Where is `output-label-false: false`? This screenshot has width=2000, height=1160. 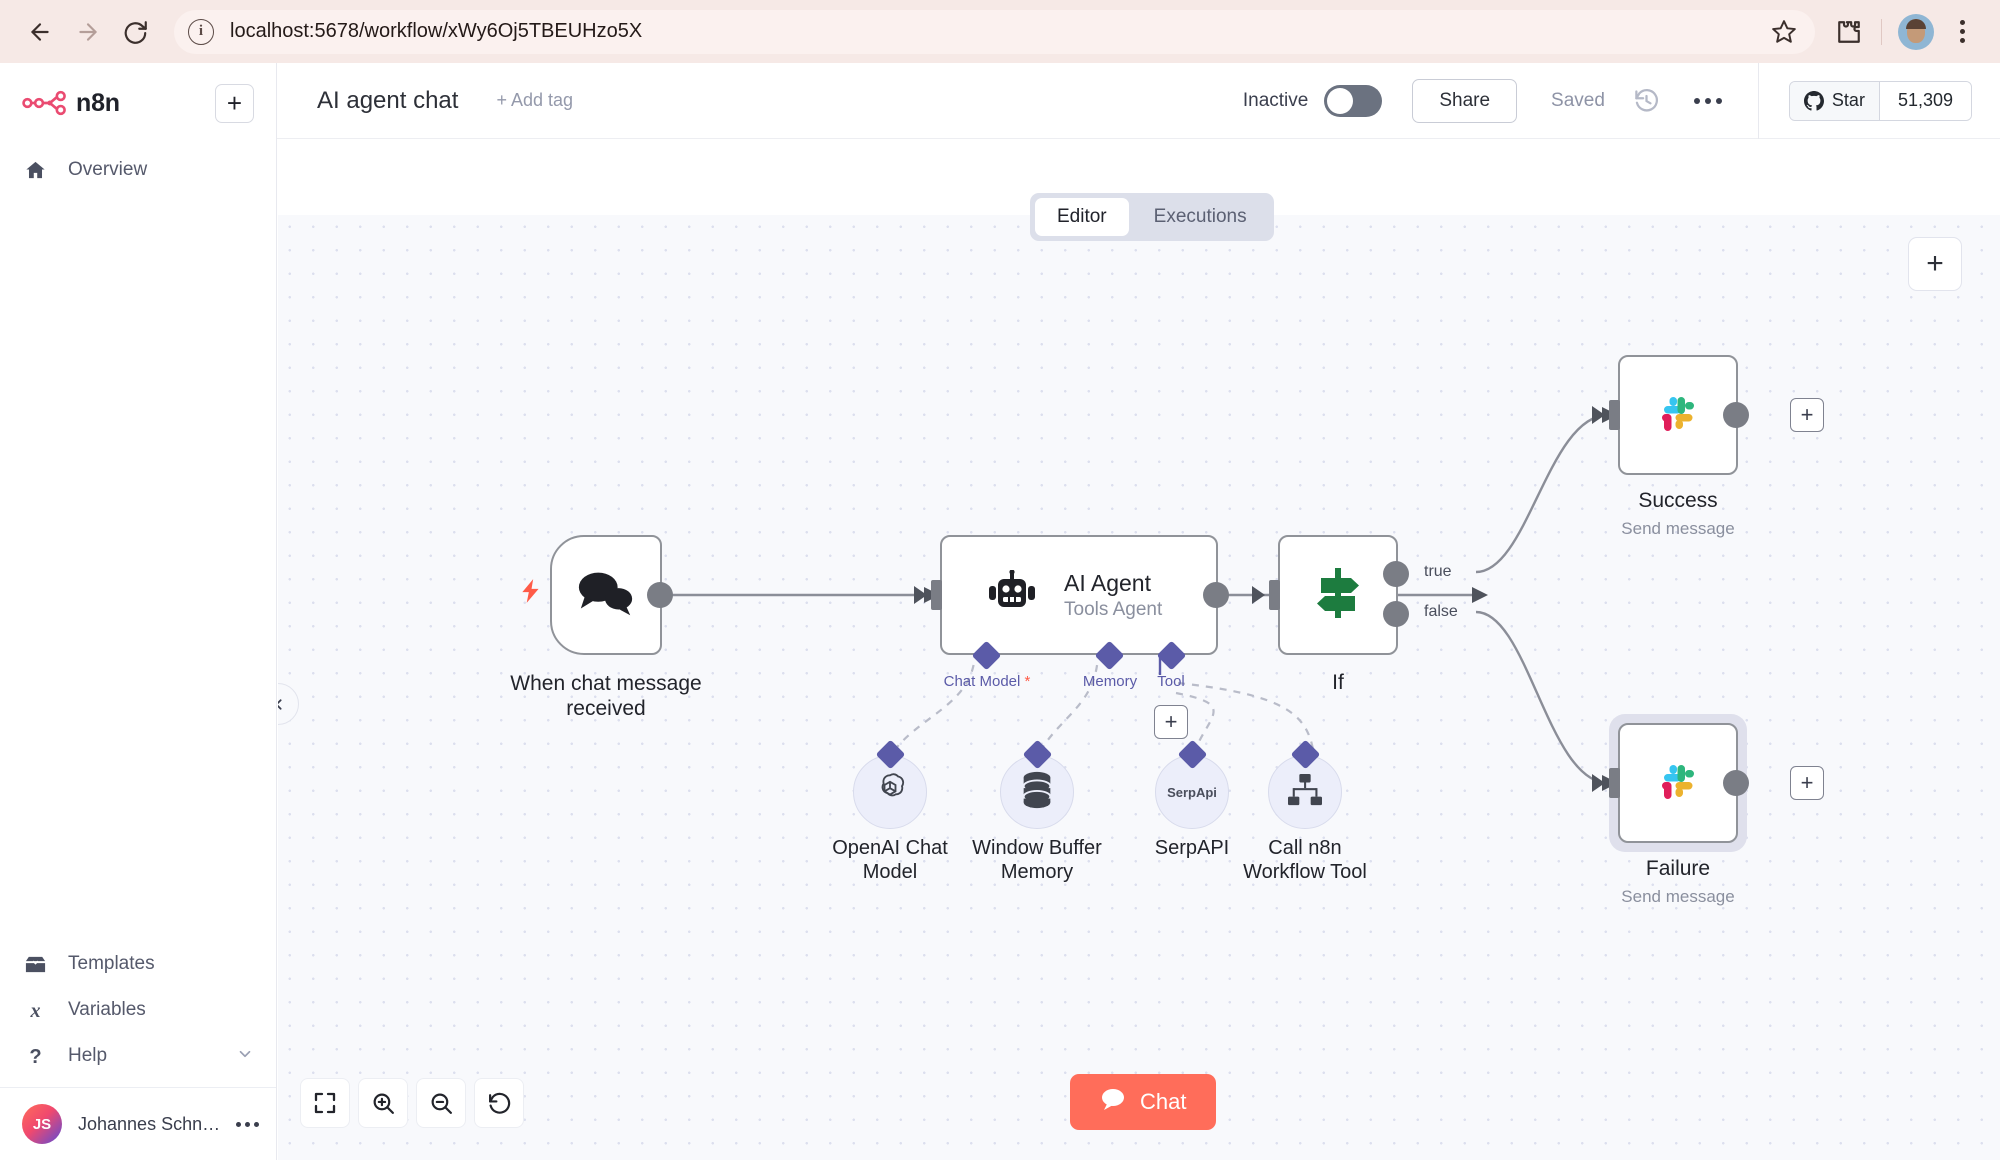
output-label-false: false is located at coordinates (1441, 611).